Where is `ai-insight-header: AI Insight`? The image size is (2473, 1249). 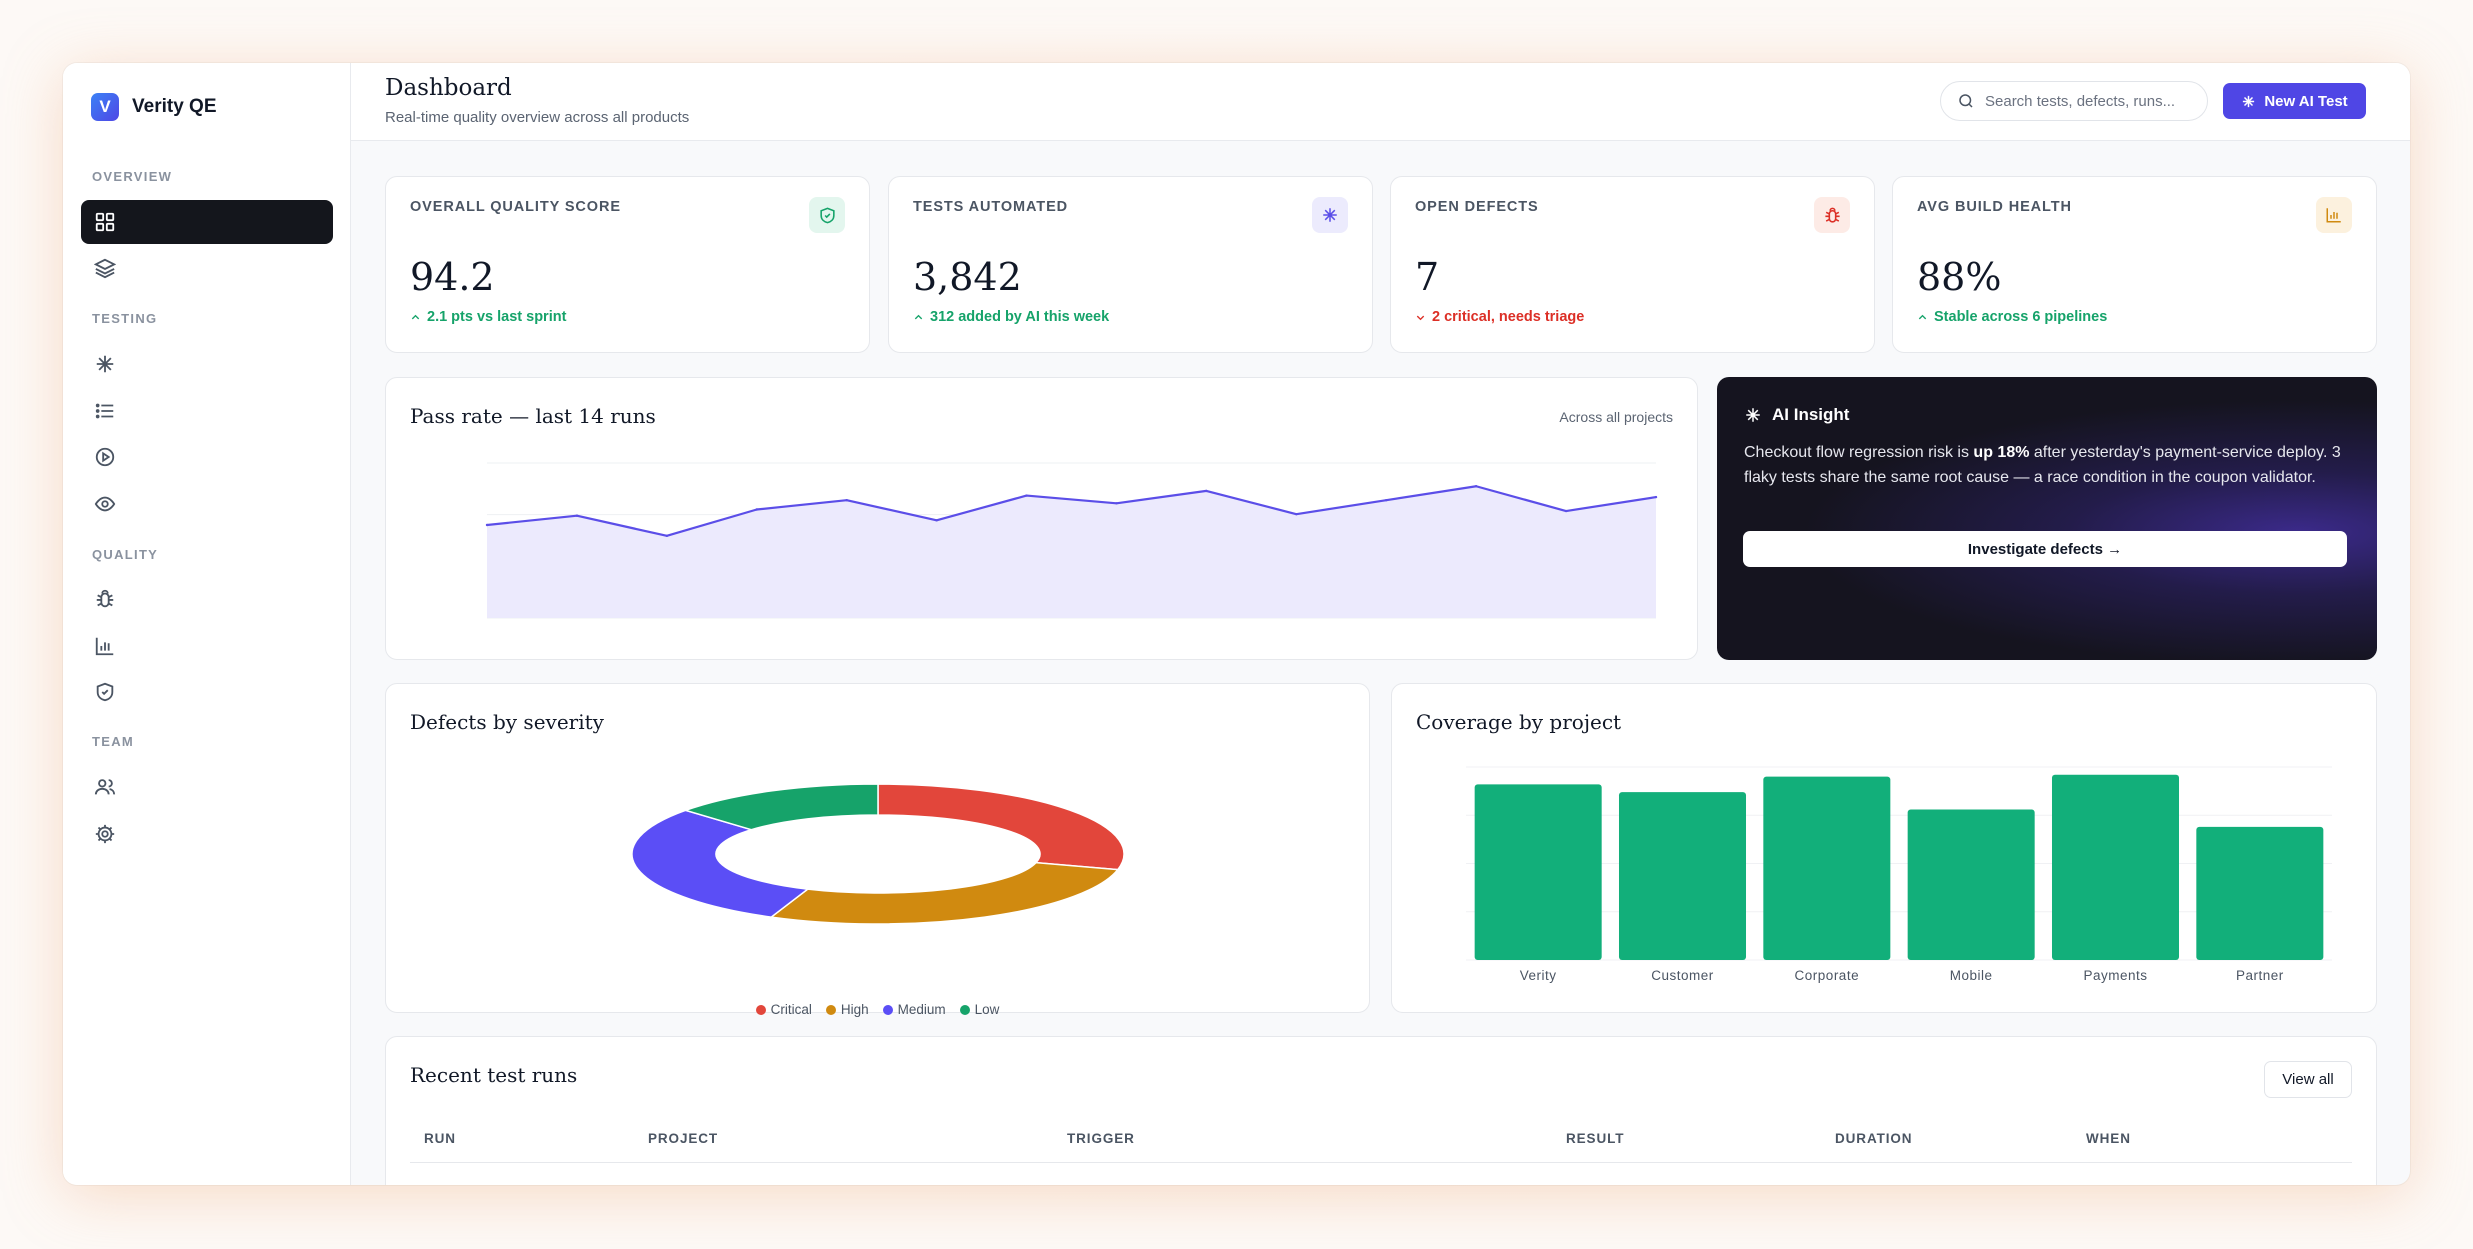
ai-insight-header: AI Insight is located at coordinates (1796, 415).